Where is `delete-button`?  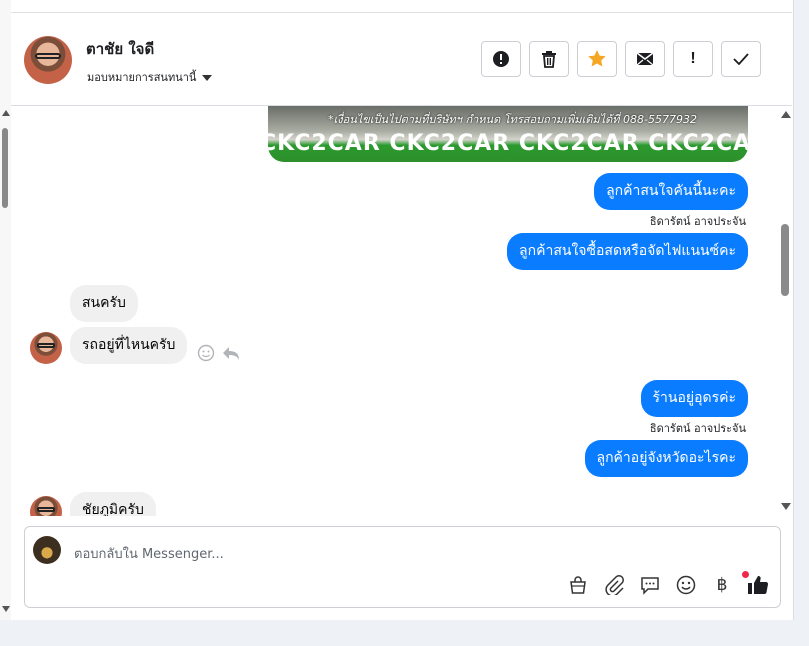 delete-button is located at coordinates (549, 59).